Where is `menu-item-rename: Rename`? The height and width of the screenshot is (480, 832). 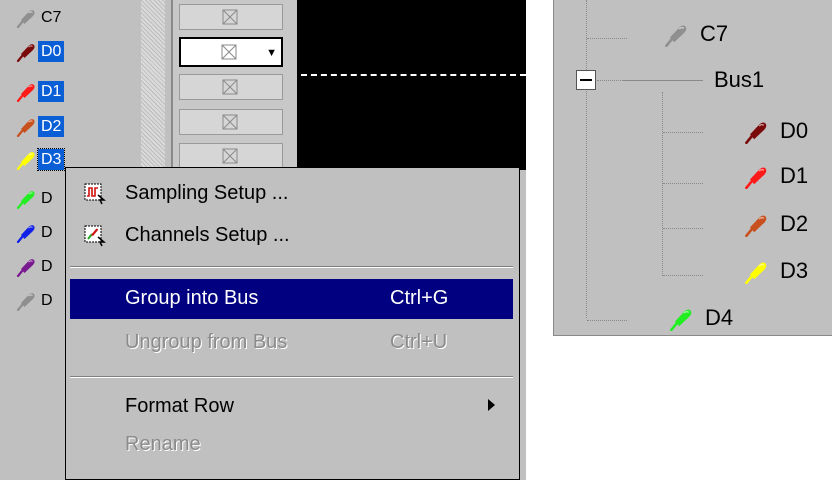 menu-item-rename: Rename is located at coordinates (291, 445).